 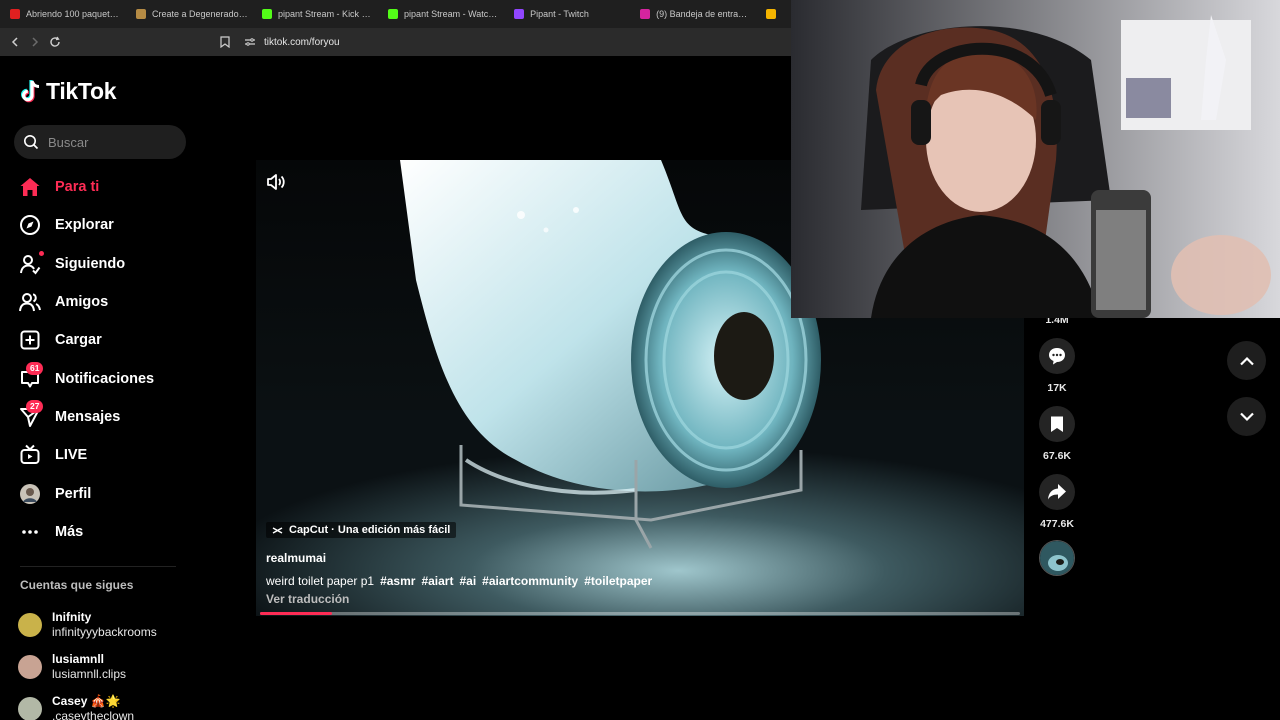 I want to click on inbox-icon: 61, so click(x=31, y=376).